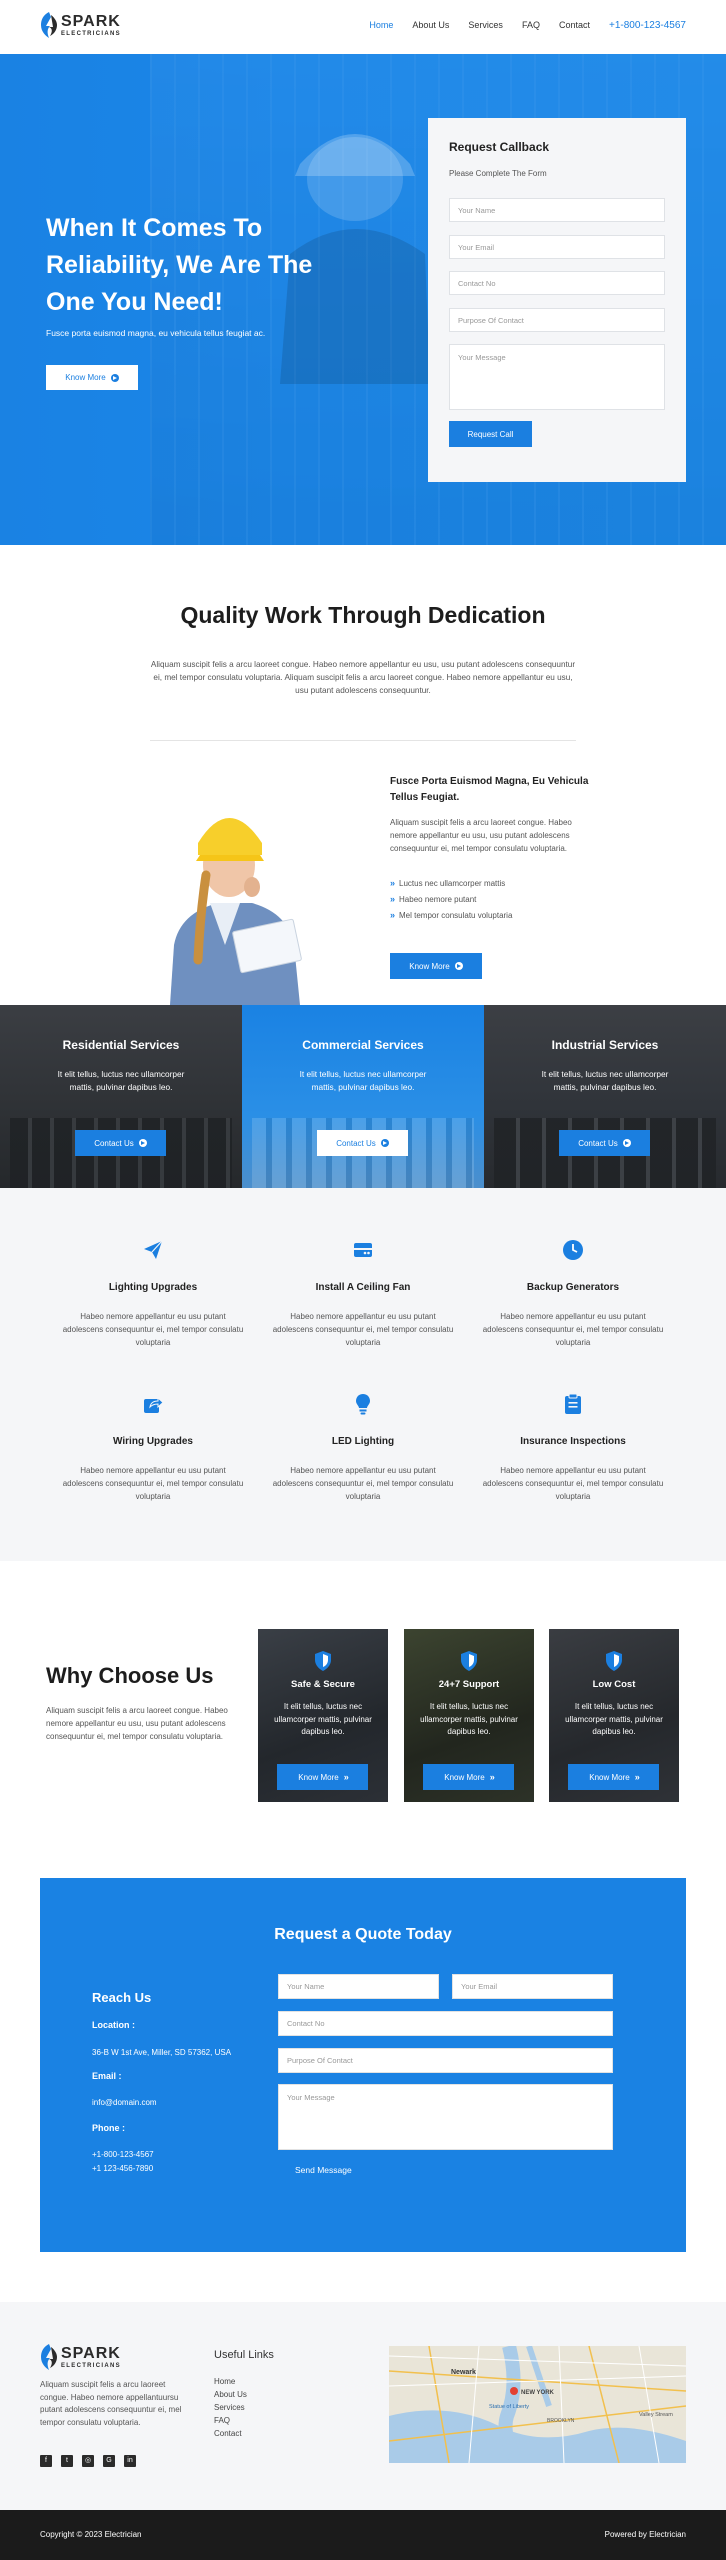 This screenshot has width=726, height=2560. Describe the element at coordinates (88, 2461) in the screenshot. I see `instagram-icon: ◎` at that location.